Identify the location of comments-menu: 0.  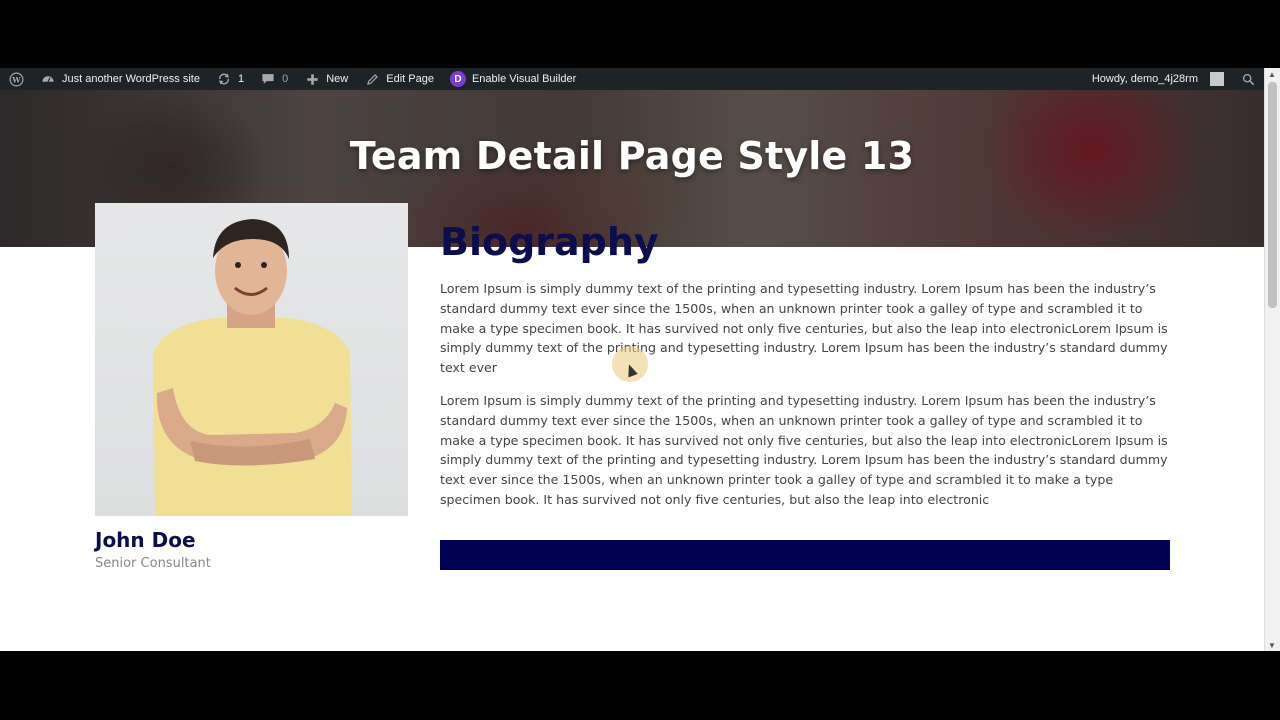
(274, 79).